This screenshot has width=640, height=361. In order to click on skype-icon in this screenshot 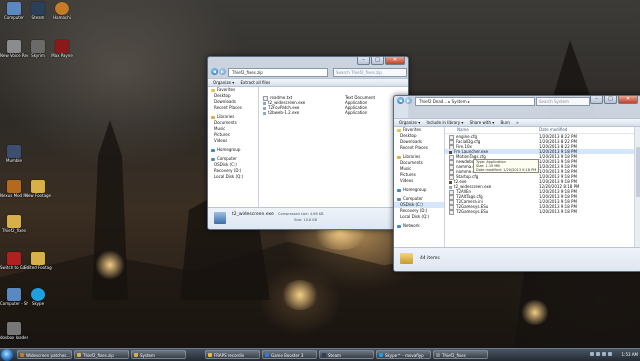, I will do `click(381, 355)`.